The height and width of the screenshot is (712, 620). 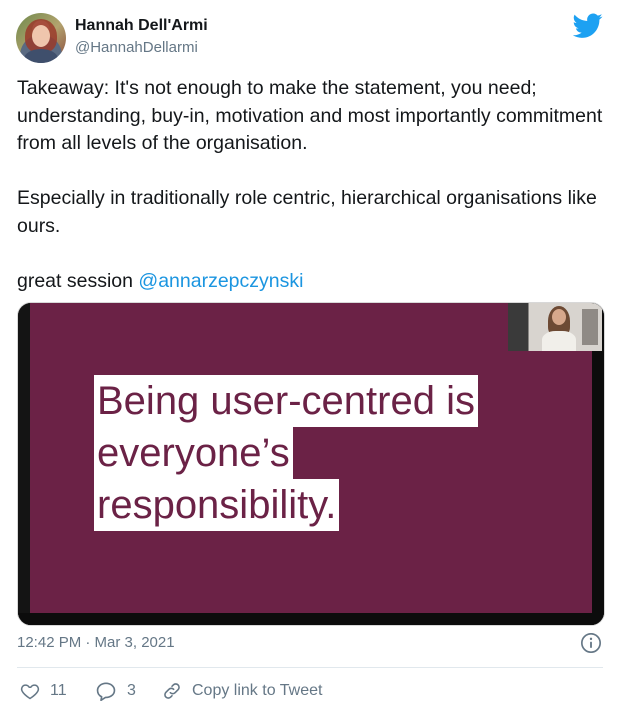 What do you see at coordinates (311, 619) in the screenshot?
I see `media-letterbox-bottom` at bounding box center [311, 619].